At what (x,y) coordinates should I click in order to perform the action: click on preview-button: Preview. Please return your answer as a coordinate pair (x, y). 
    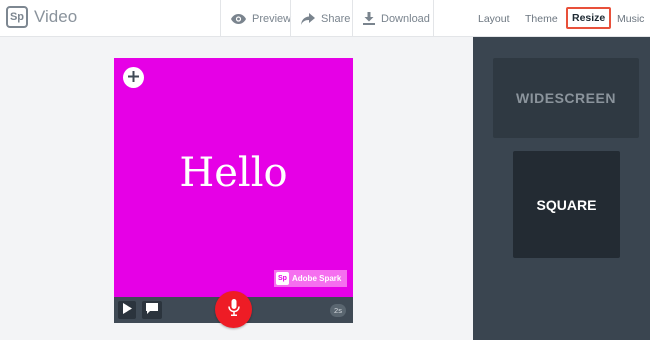
    Looking at the image, I should click on (256, 18).